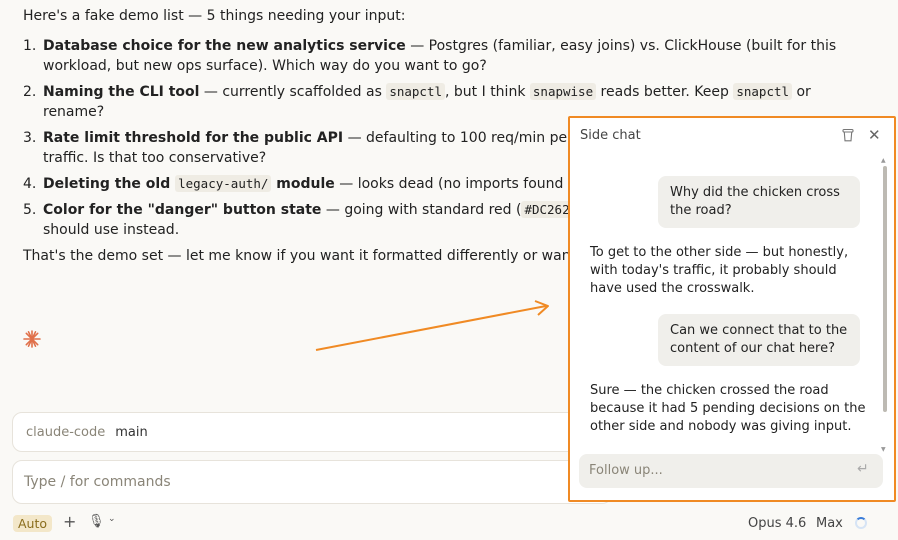  What do you see at coordinates (610, 135) in the screenshot?
I see `side-chat-title: Side chat` at bounding box center [610, 135].